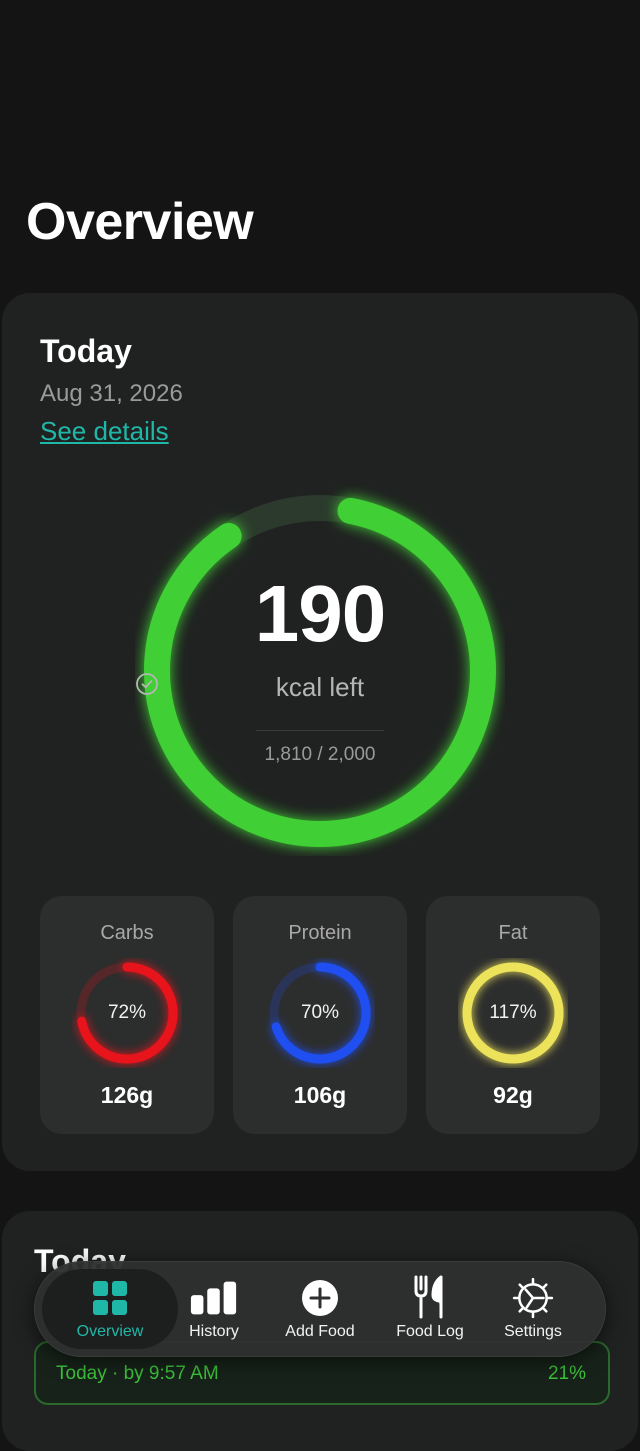 Image resolution: width=640 pixels, height=1451 pixels. What do you see at coordinates (566, 1373) in the screenshot?
I see `progress-value: 21%` at bounding box center [566, 1373].